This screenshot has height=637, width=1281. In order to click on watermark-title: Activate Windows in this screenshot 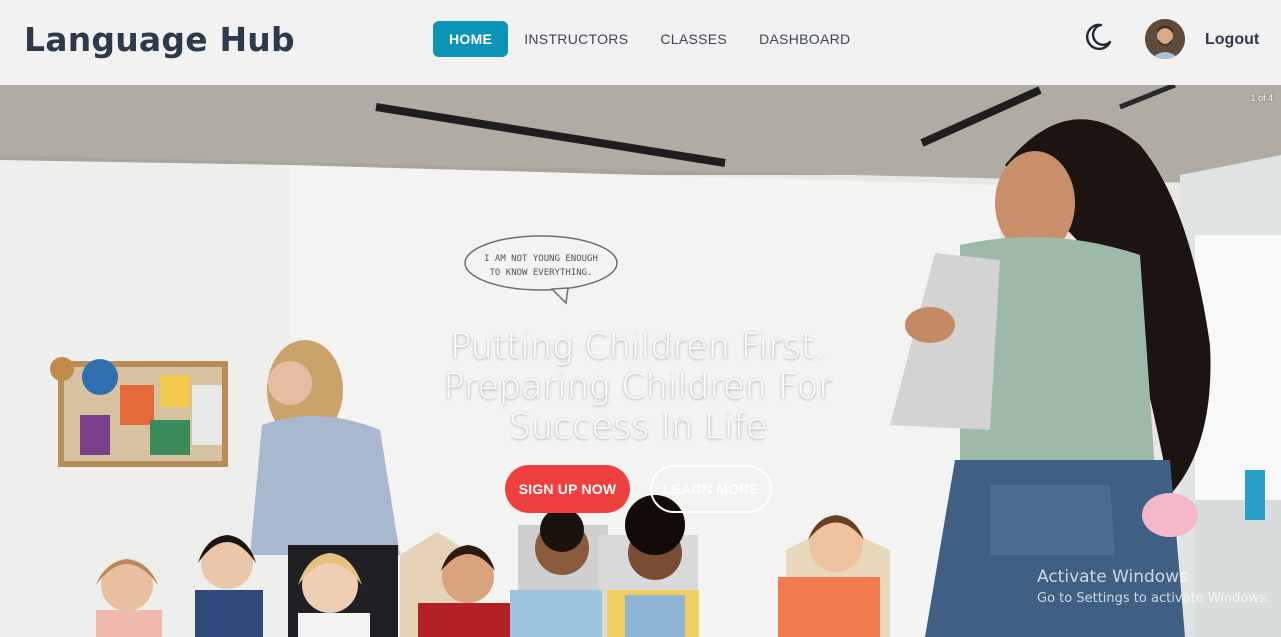, I will do `click(1112, 577)`.